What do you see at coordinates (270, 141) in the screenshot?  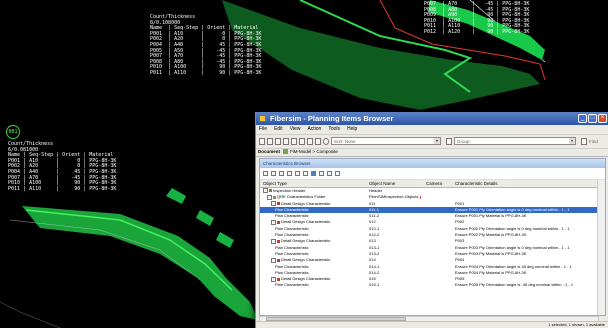 I see `open-icon` at bounding box center [270, 141].